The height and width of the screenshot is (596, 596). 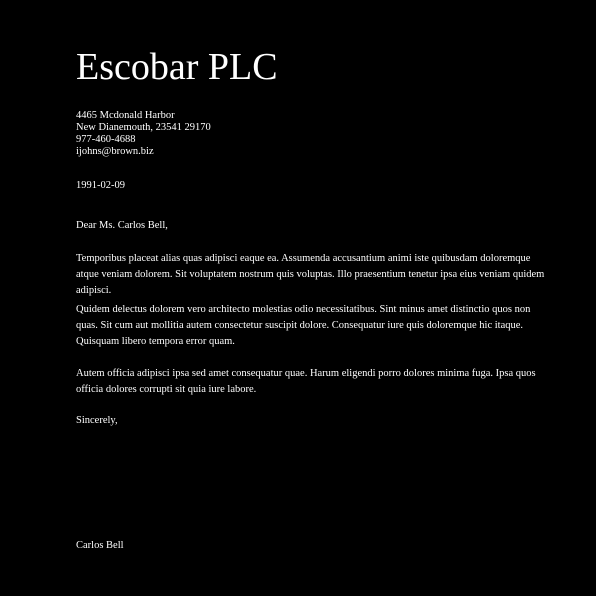 What do you see at coordinates (122, 225) in the screenshot?
I see `salutation: Dear Ms. Carlos Bell,` at bounding box center [122, 225].